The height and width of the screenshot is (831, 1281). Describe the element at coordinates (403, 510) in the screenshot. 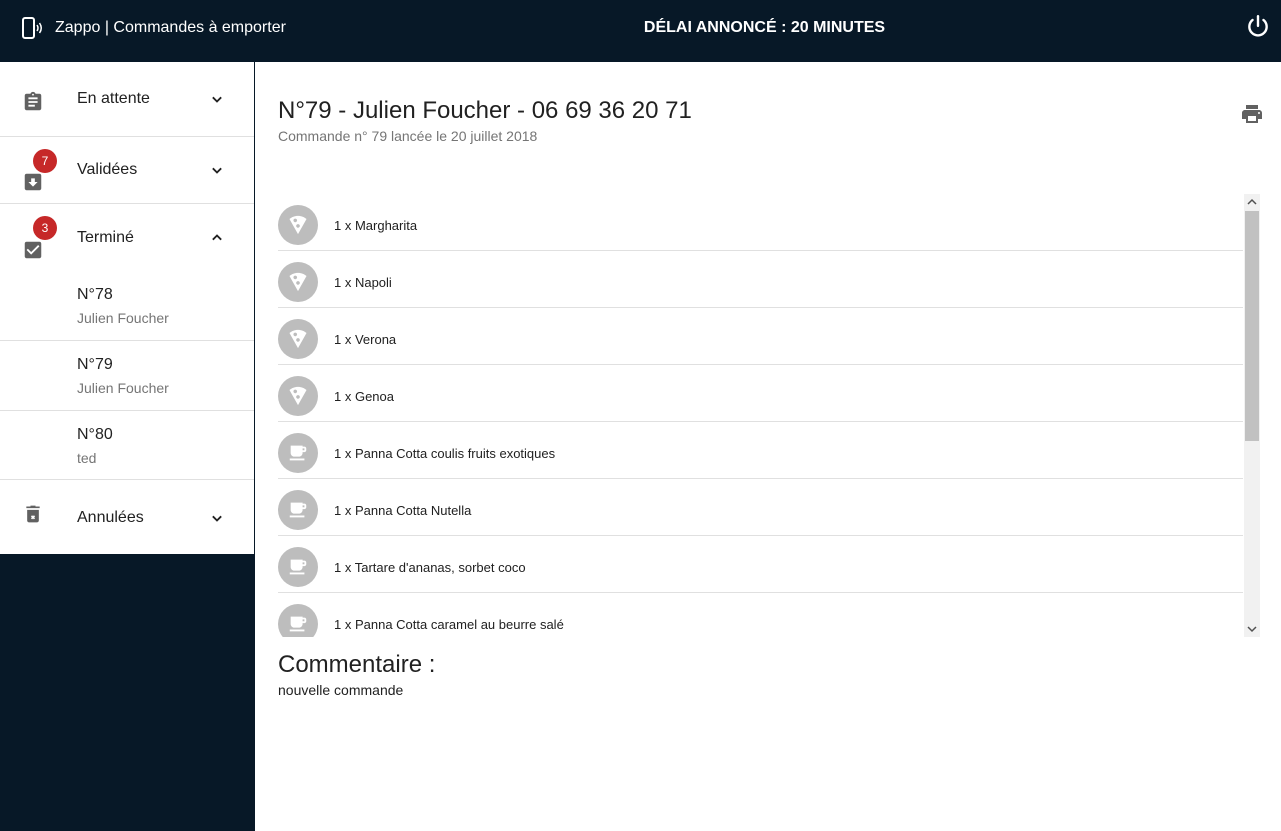

I see `item-text: 1 x Panna Cotta Nutella` at that location.